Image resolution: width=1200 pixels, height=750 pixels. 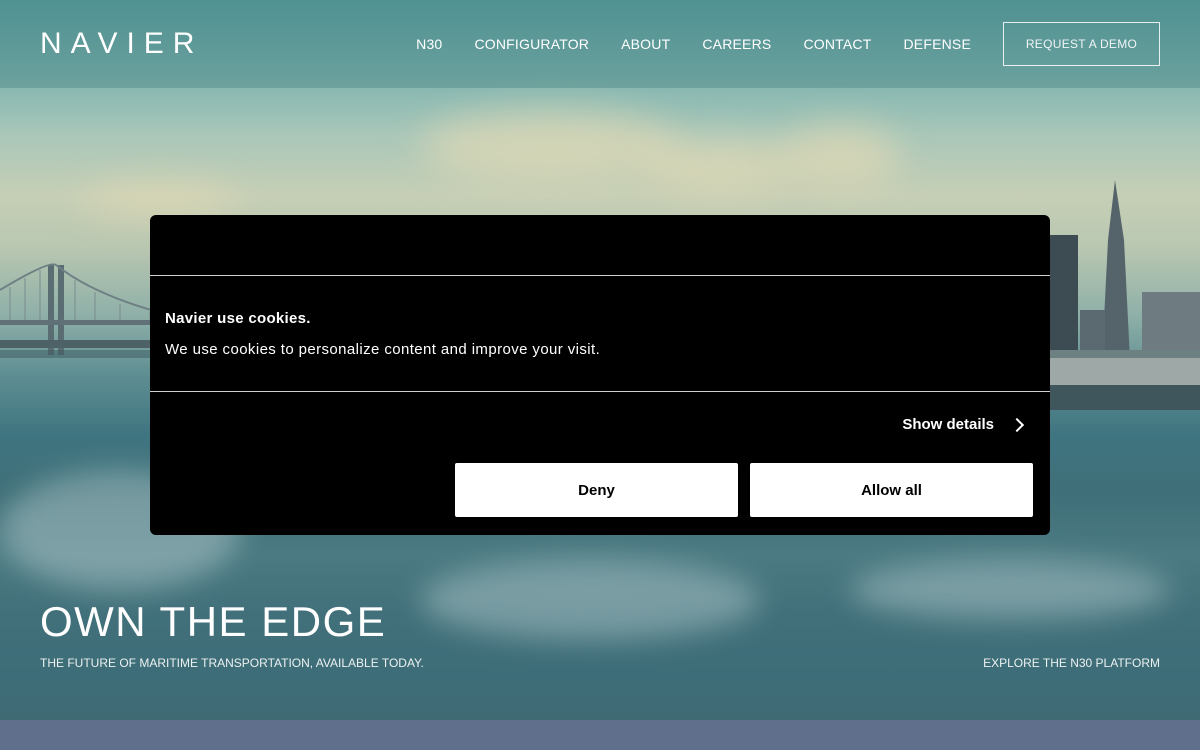 I want to click on next-section-strip, so click(x=600, y=735).